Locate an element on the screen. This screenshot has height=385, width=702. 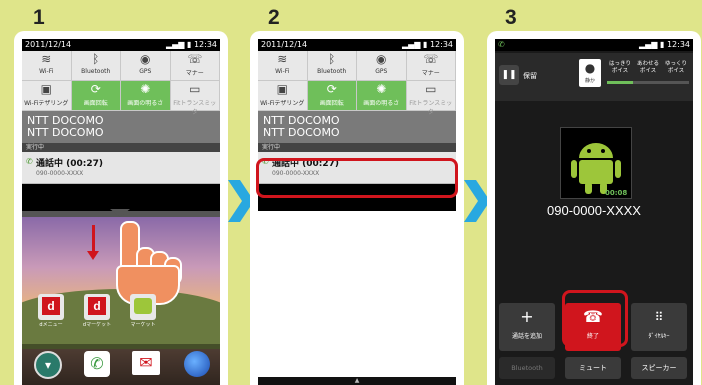
phone-app-icon: ✆ is located at coordinates (97, 364).